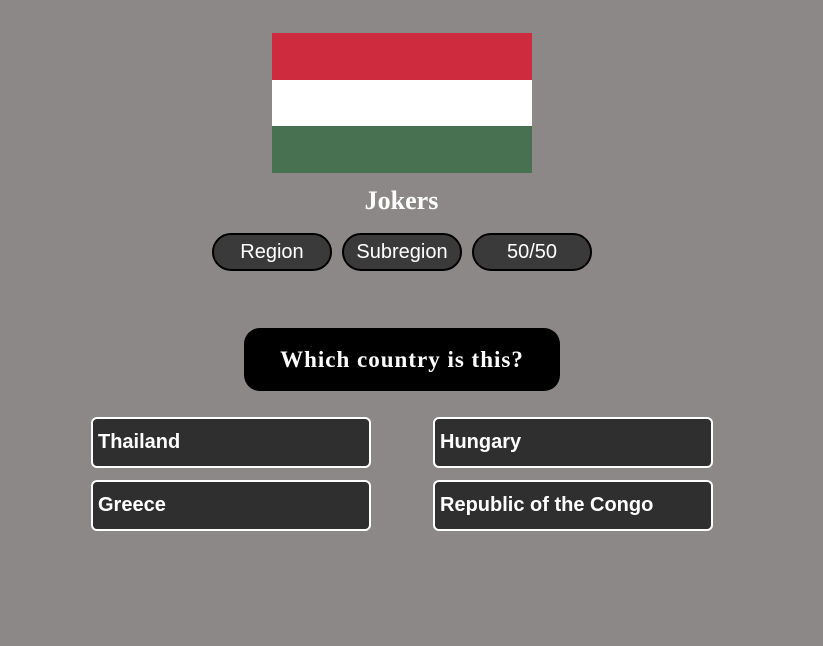 The width and height of the screenshot is (823, 646). What do you see at coordinates (272, 252) in the screenshot?
I see `region-joker-button: Region` at bounding box center [272, 252].